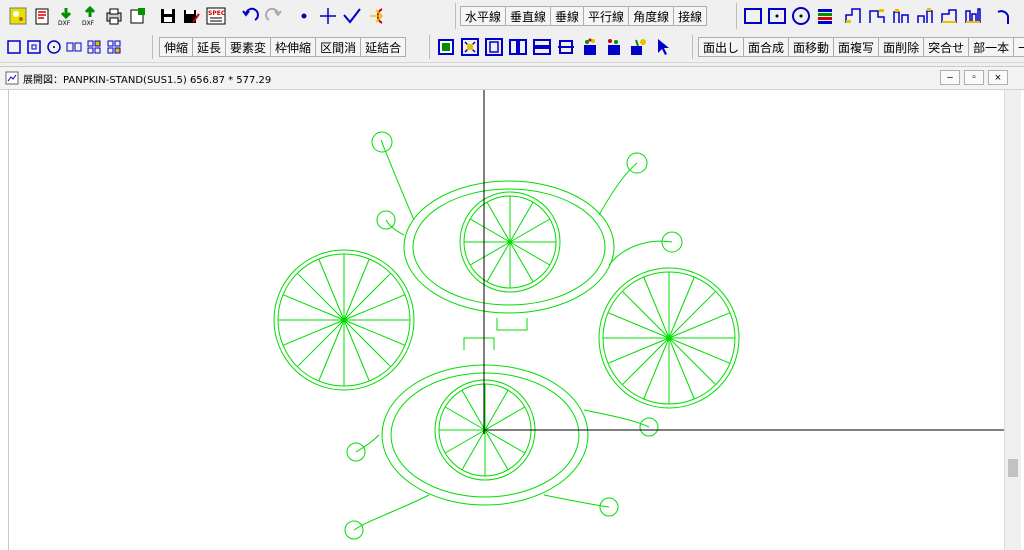 This screenshot has width=1024, height=550. I want to click on bend-up-button, so click(853, 16).